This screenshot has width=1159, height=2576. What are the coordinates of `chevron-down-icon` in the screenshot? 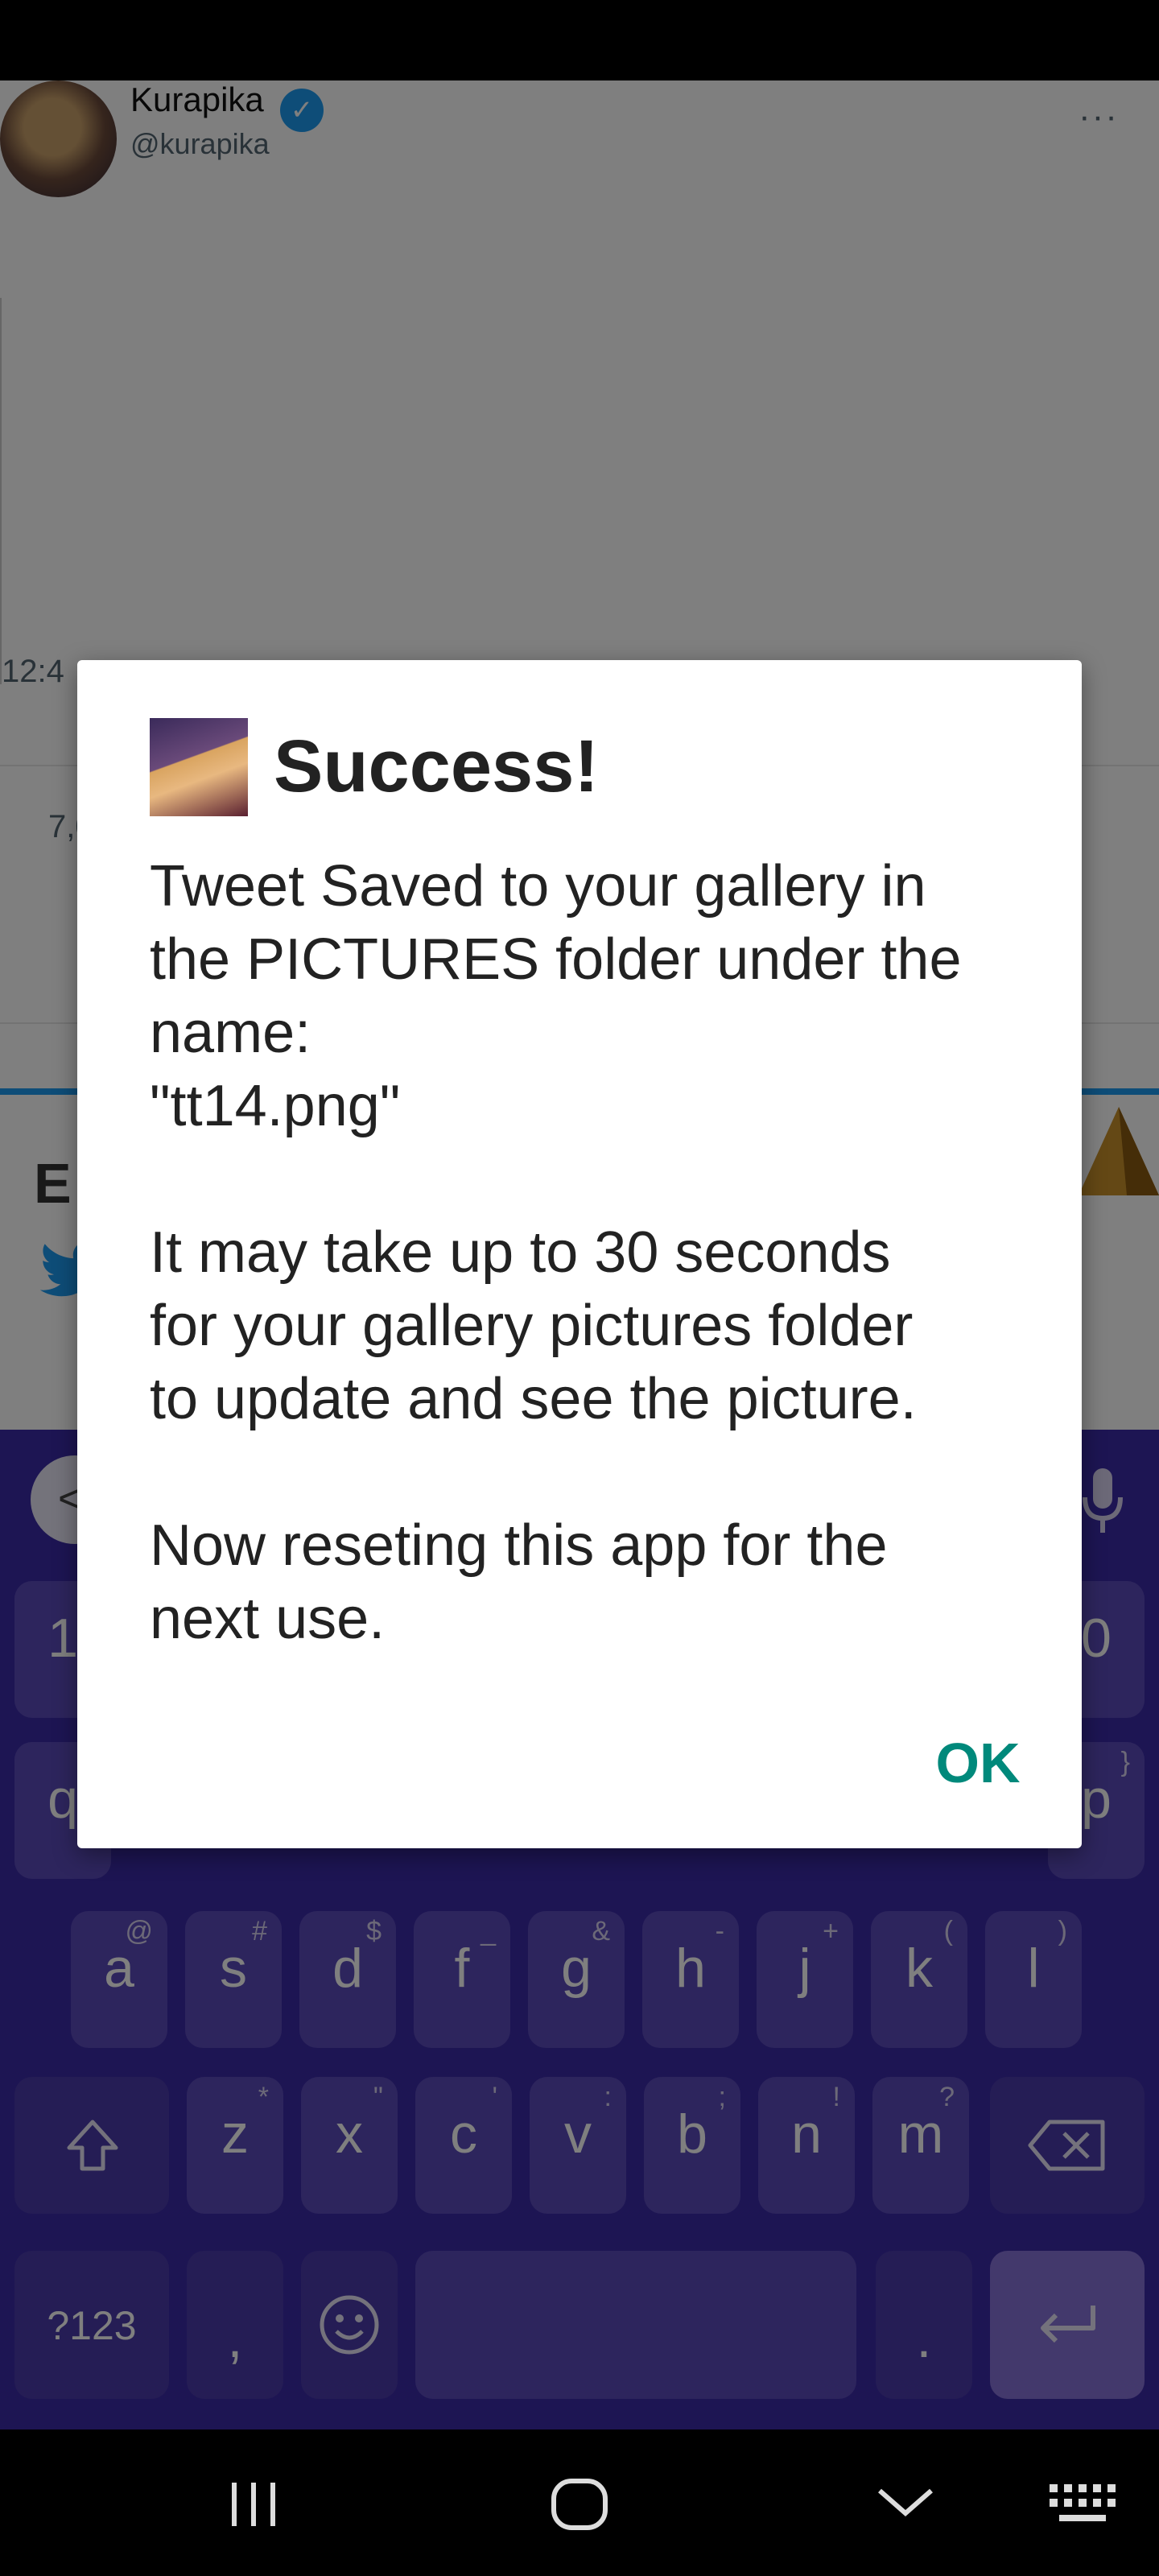 It's located at (905, 2501).